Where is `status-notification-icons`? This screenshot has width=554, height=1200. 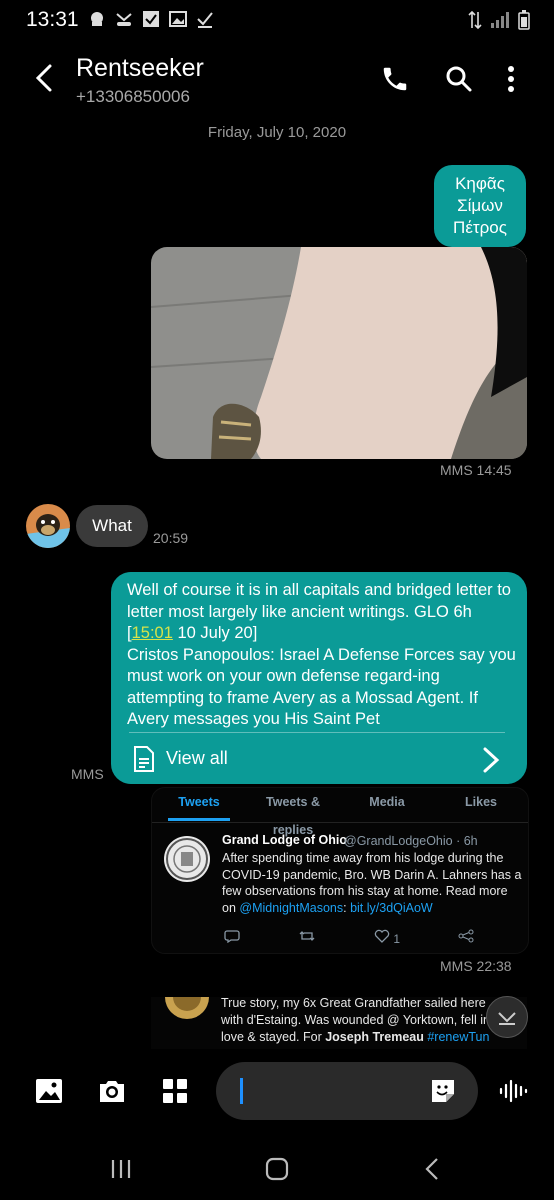 status-notification-icons is located at coordinates (151, 19).